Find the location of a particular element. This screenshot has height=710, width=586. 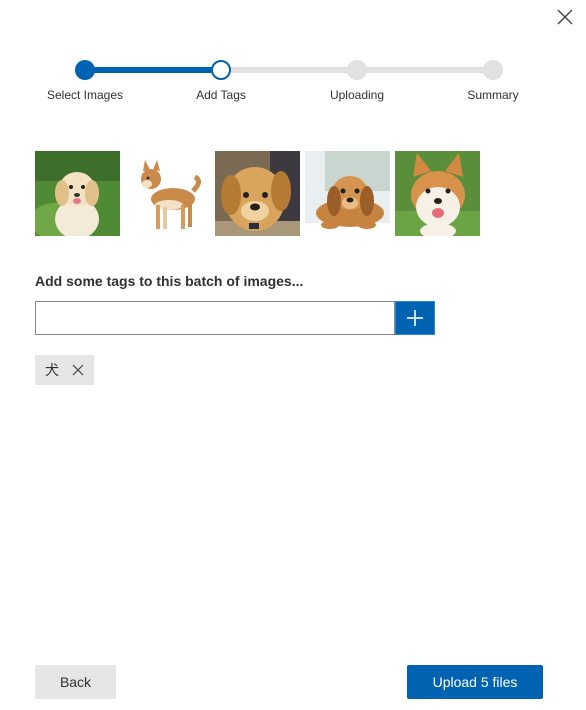

back-button: Back is located at coordinates (75, 682).